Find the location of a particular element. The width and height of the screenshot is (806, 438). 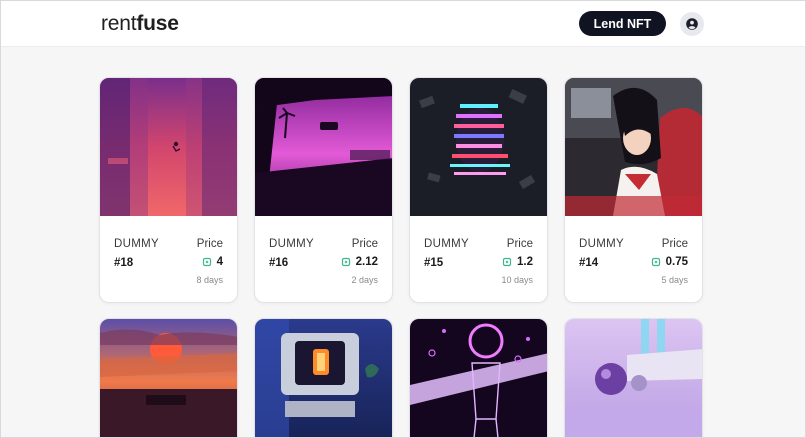

profile-button is located at coordinates (692, 24).